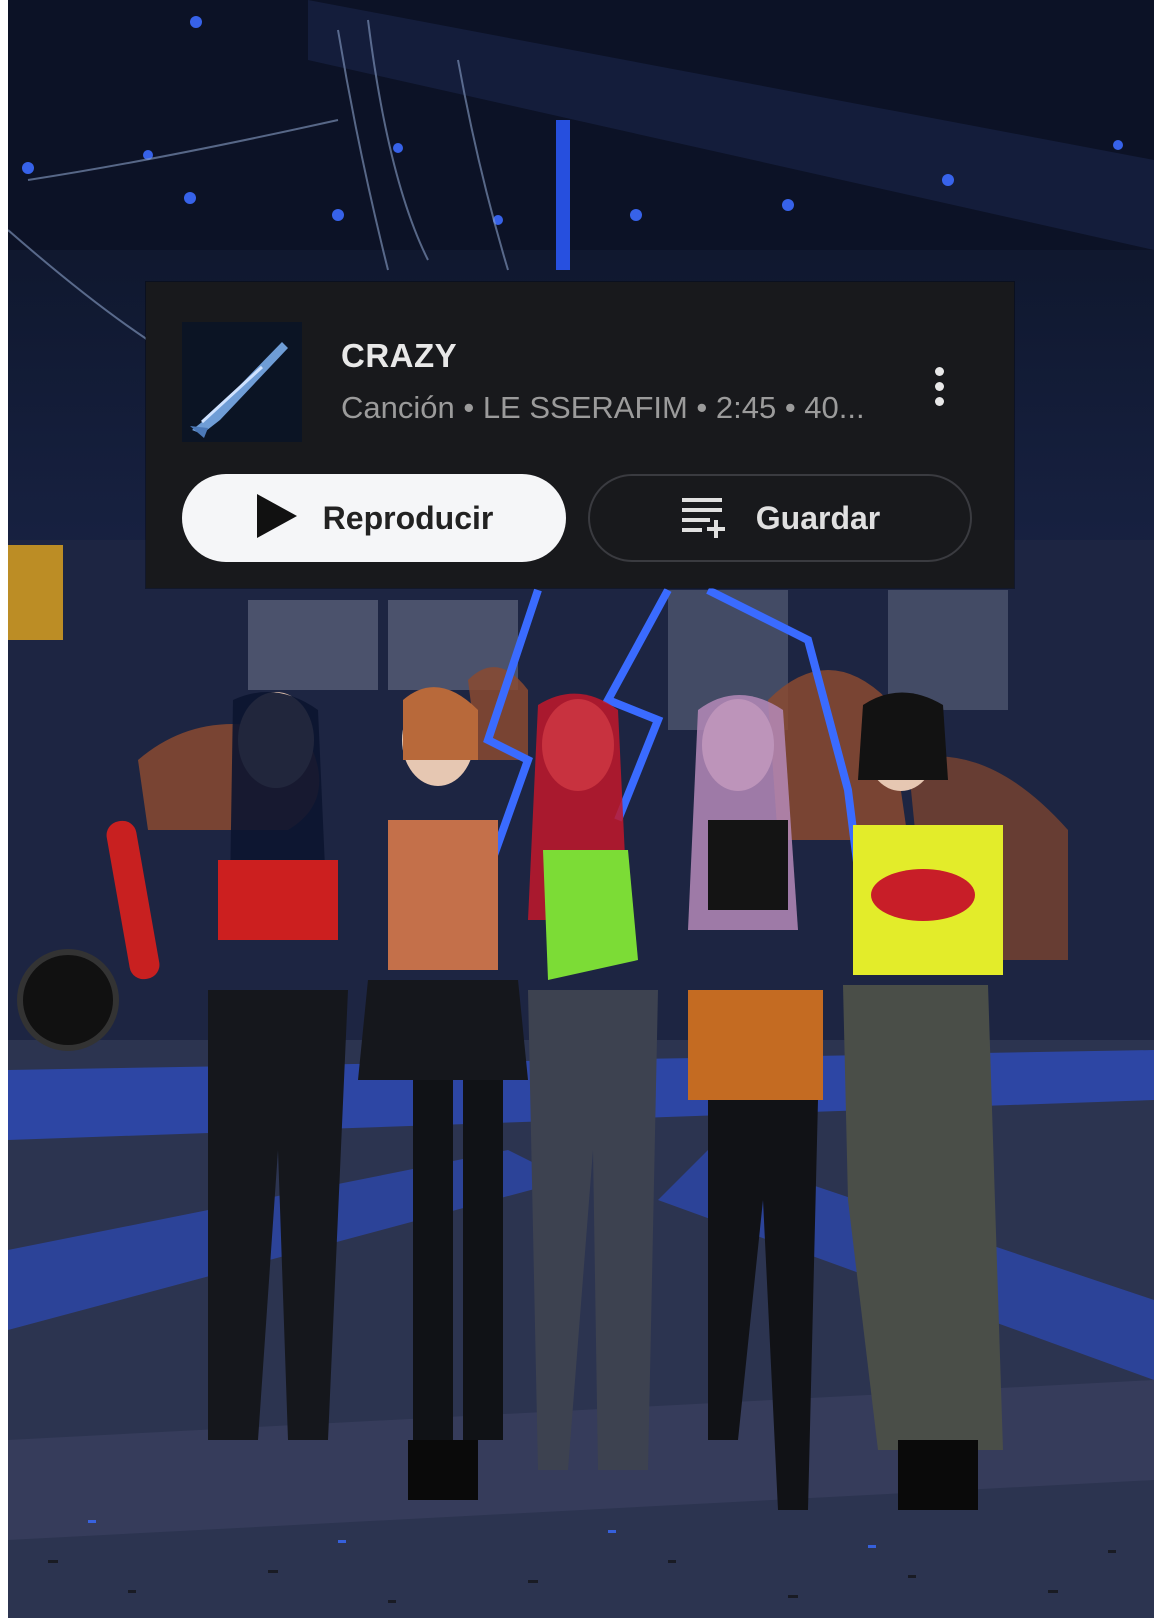 This screenshot has width=1154, height=1618. What do you see at coordinates (4, 809) in the screenshot?
I see `left-edge` at bounding box center [4, 809].